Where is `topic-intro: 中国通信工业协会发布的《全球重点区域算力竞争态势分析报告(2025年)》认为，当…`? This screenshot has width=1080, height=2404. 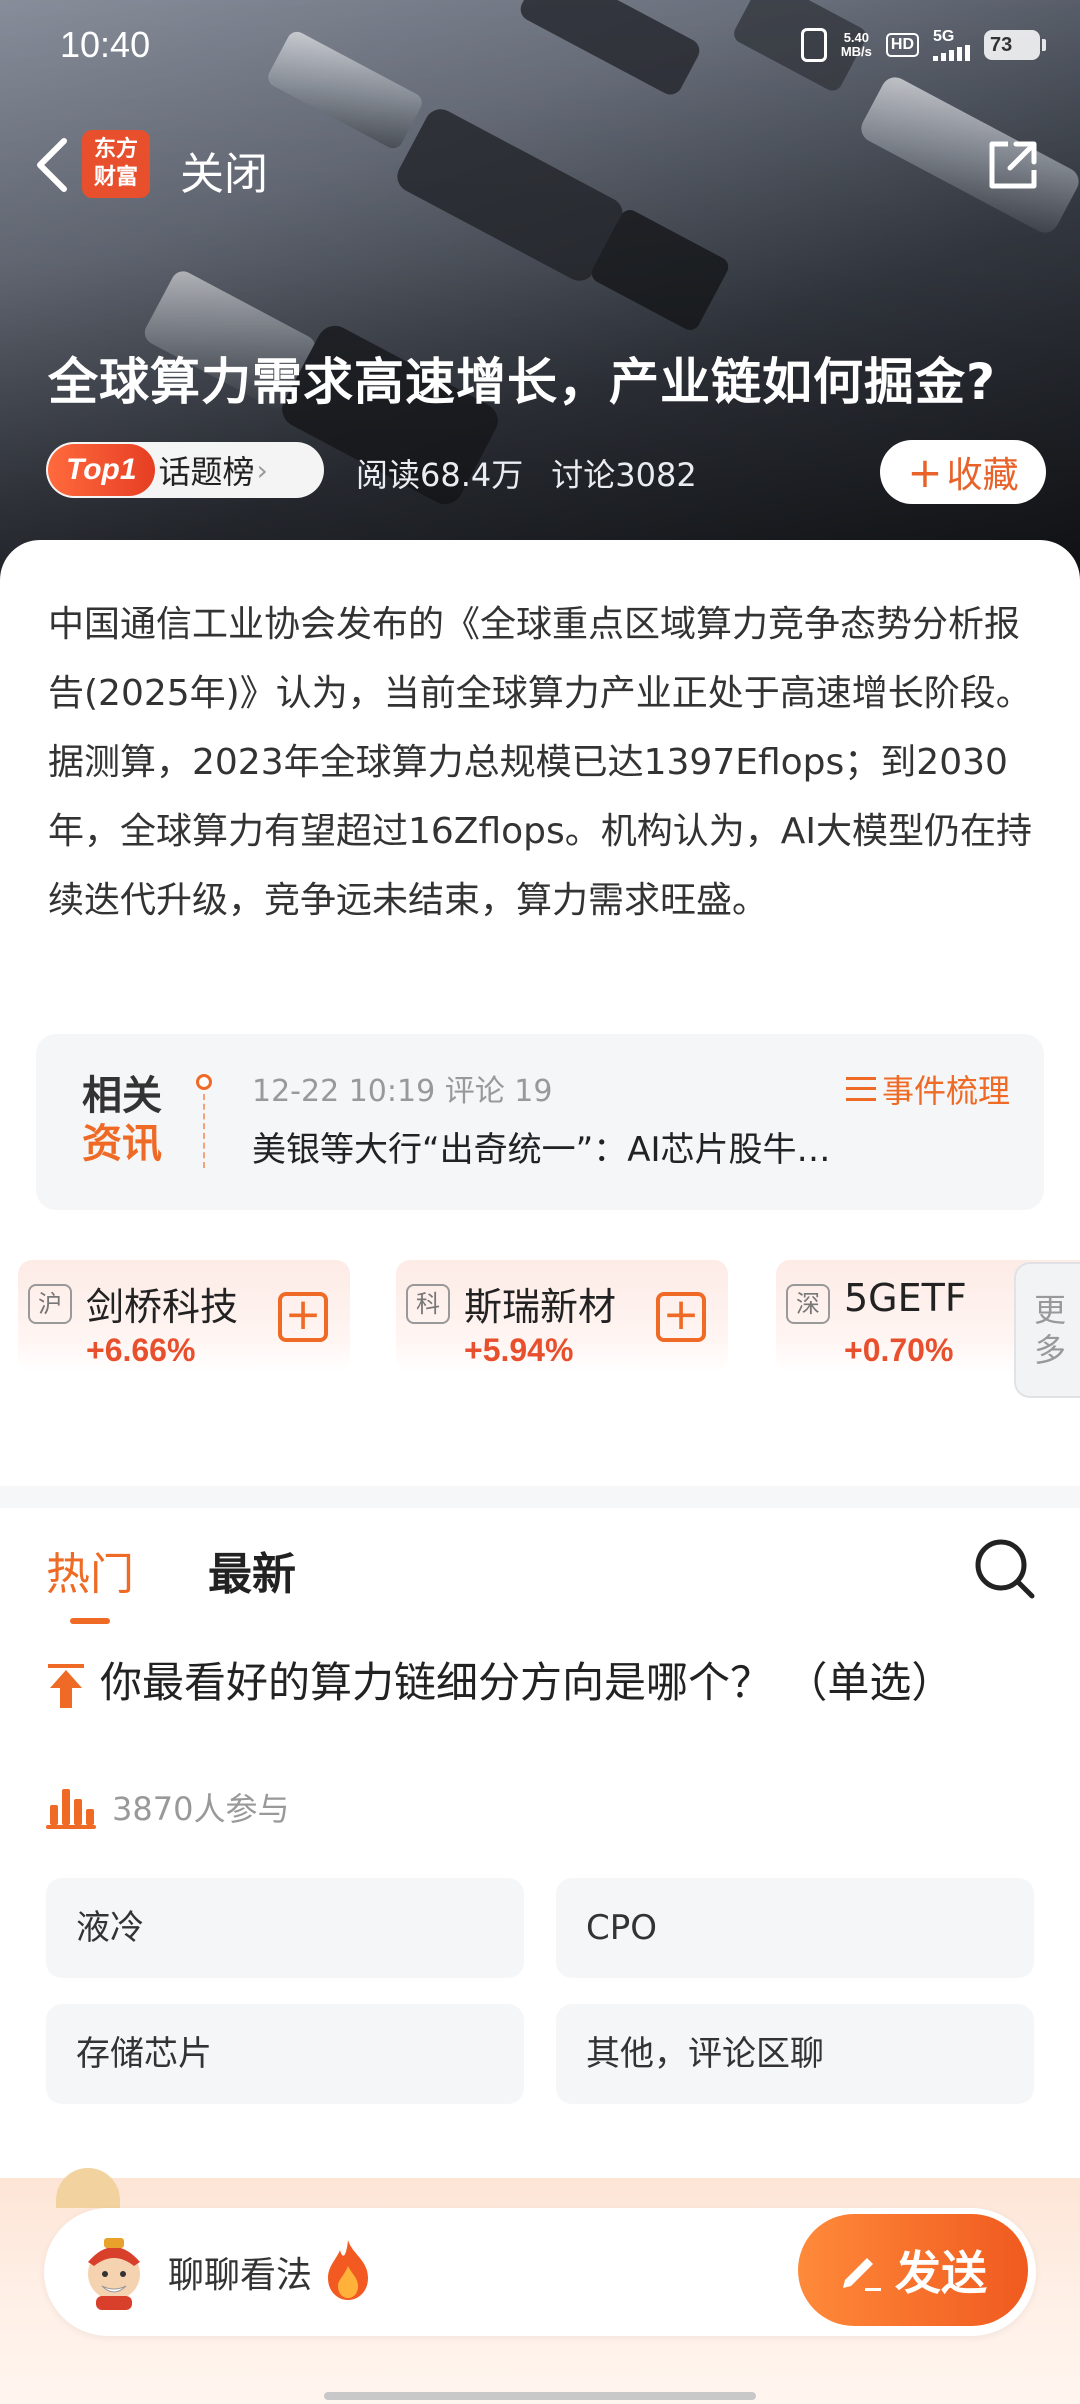 topic-intro: 中国通信工业协会发布的《全球重点区域算力竞争态势分析报告(2025年)》认为，当… is located at coordinates (540, 762).